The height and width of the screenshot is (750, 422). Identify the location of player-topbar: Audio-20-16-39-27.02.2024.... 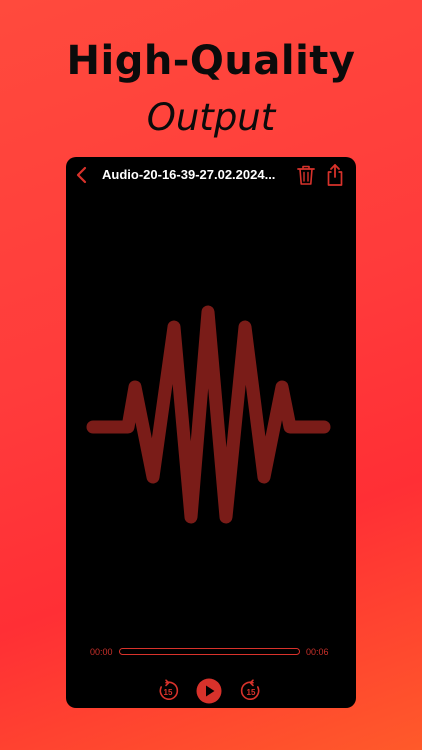
(211, 175).